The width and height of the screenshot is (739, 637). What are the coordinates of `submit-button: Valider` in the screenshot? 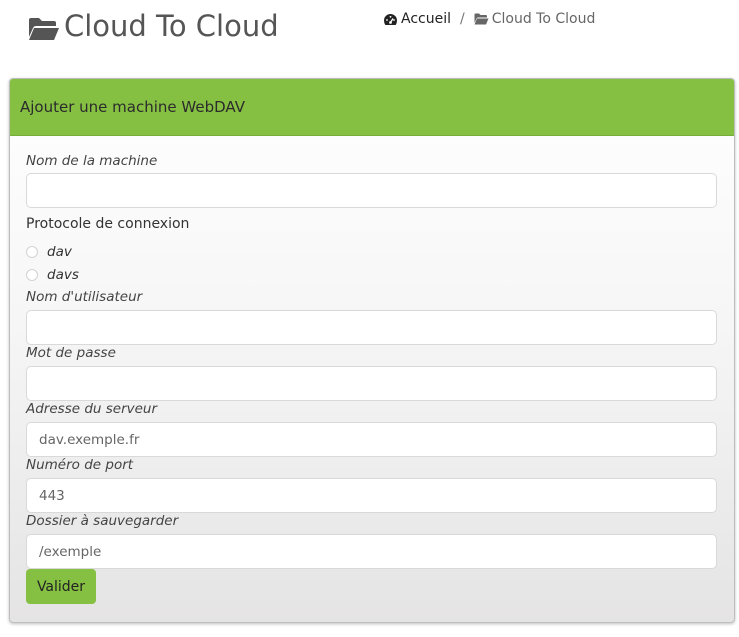 It's located at (61, 586).